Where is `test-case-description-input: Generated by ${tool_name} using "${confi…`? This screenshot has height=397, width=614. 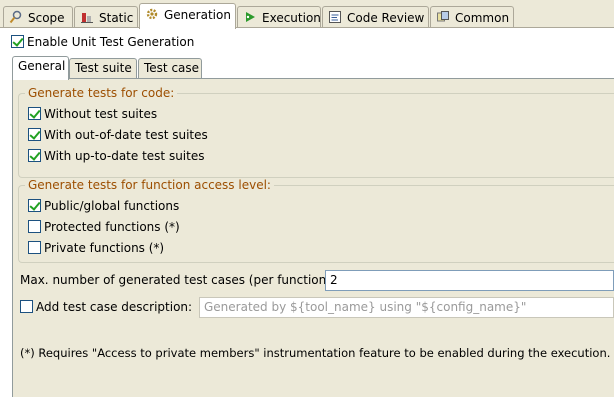 test-case-description-input: Generated by ${tool_name} using "${confi… is located at coordinates (406, 307).